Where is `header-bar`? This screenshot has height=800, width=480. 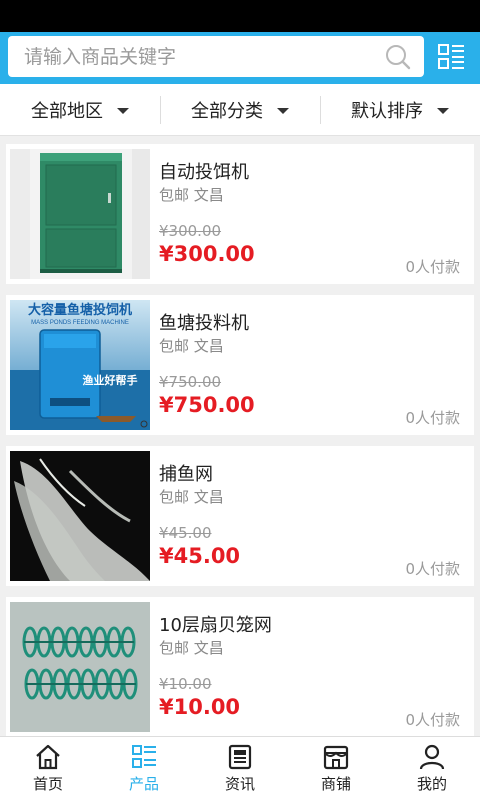
header-bar is located at coordinates (240, 58).